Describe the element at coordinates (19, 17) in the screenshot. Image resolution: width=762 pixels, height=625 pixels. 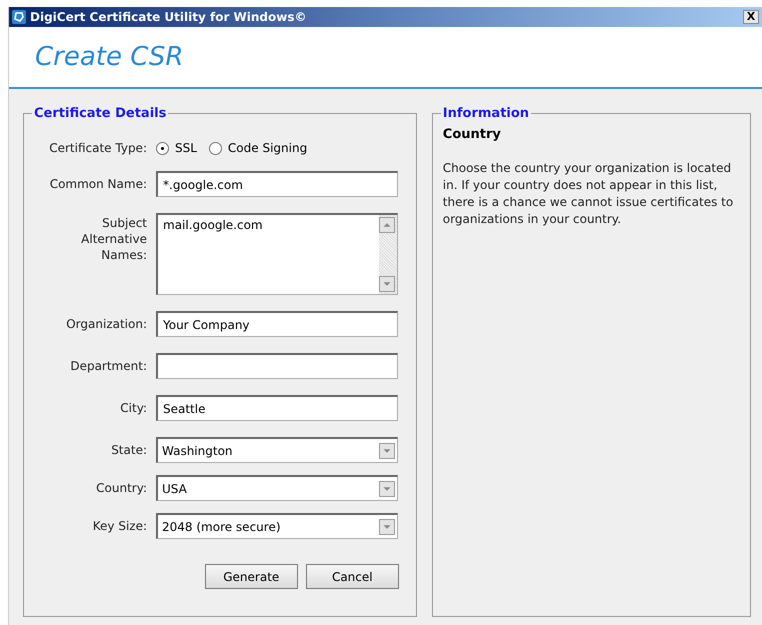
I see `app-logo-icon` at that location.